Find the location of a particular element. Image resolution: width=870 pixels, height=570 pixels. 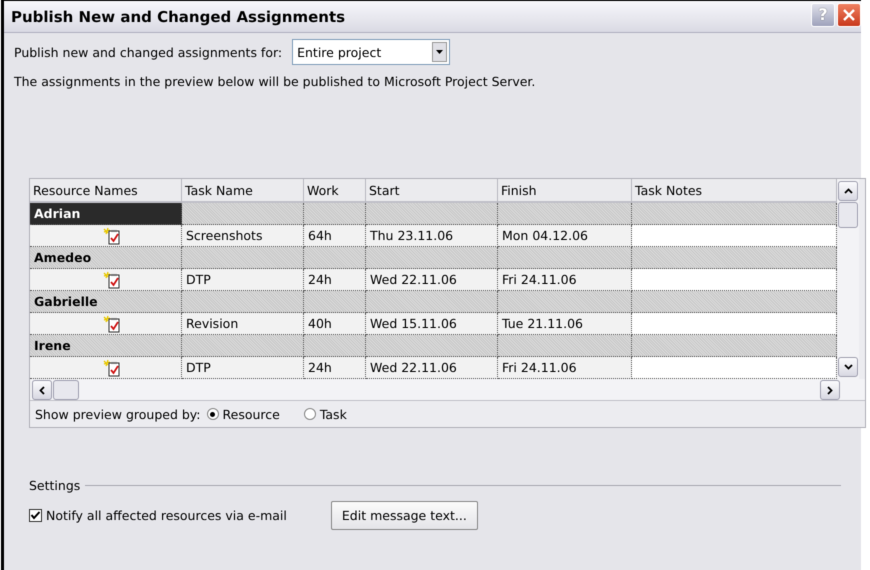

table-cell: Mon 04.12.06 is located at coordinates (565, 236).